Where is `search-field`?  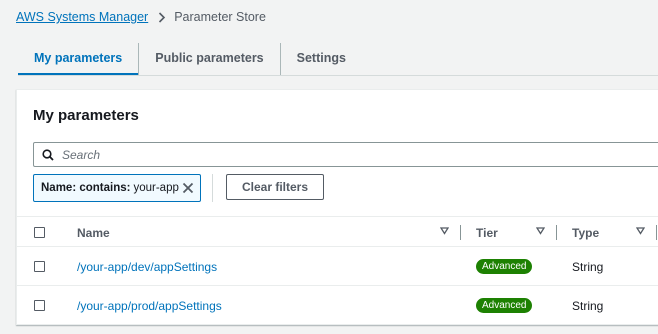
search-field is located at coordinates (345, 154).